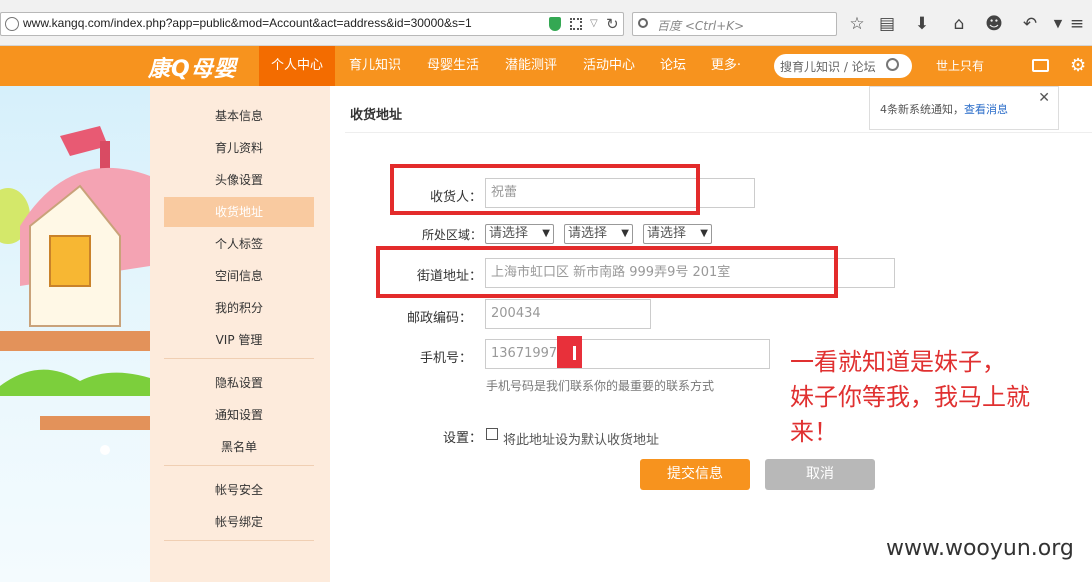 This screenshot has height=582, width=1092. Describe the element at coordinates (239, 212) in the screenshot. I see `sidebar-item-shipping-address: 收货地址` at that location.